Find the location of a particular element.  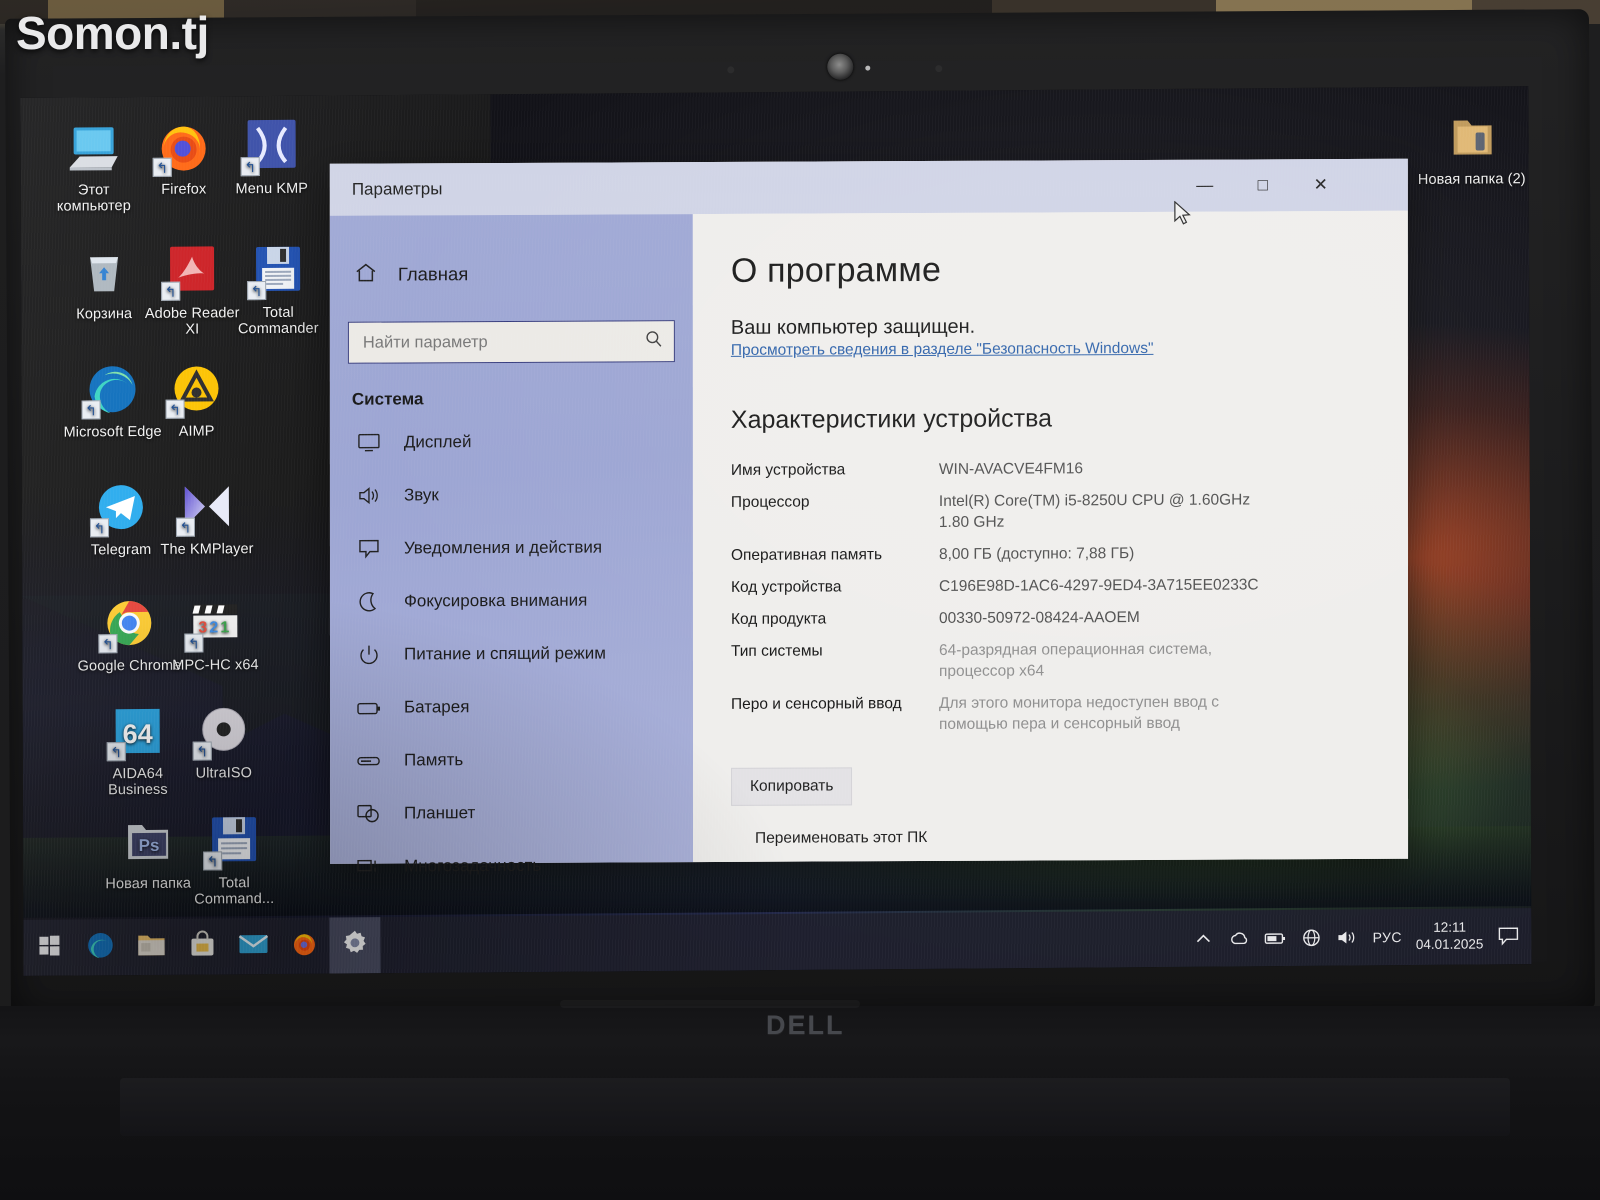

close-icon: ✕ is located at coordinates (1320, 185).